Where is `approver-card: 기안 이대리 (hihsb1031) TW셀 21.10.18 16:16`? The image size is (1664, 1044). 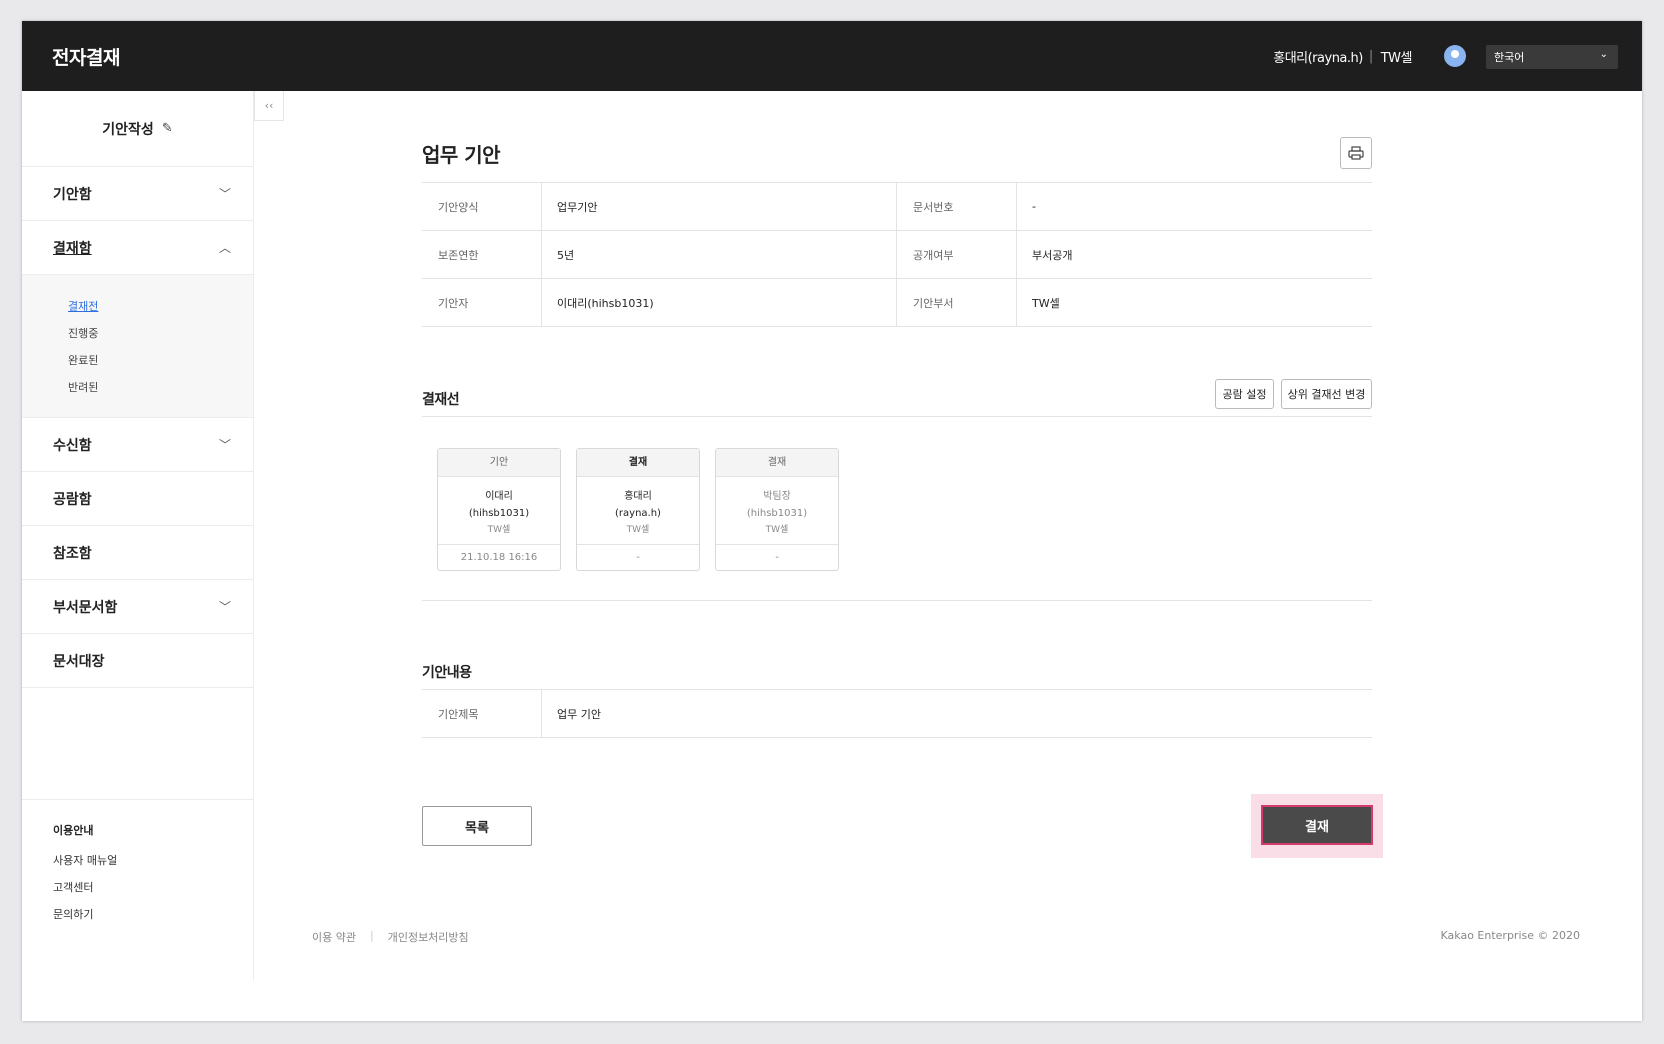
approver-card: 기안 이대리 (hihsb1031) TW셀 21.10.18 16:16 is located at coordinates (499, 509).